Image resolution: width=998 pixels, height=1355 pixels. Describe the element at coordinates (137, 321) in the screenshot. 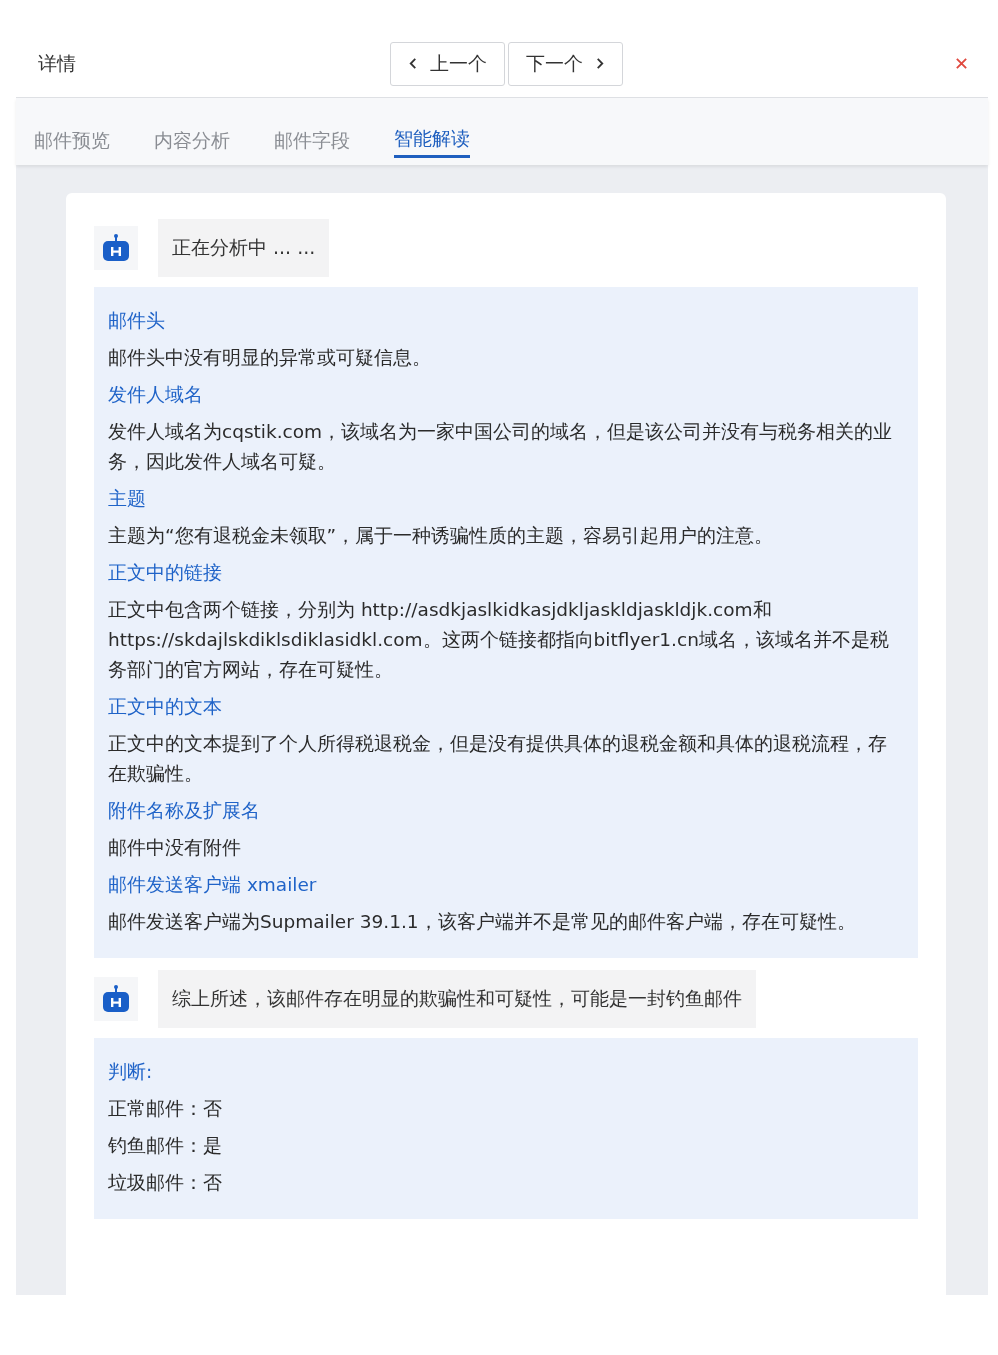

I see `section-heading: 邮件头` at that location.